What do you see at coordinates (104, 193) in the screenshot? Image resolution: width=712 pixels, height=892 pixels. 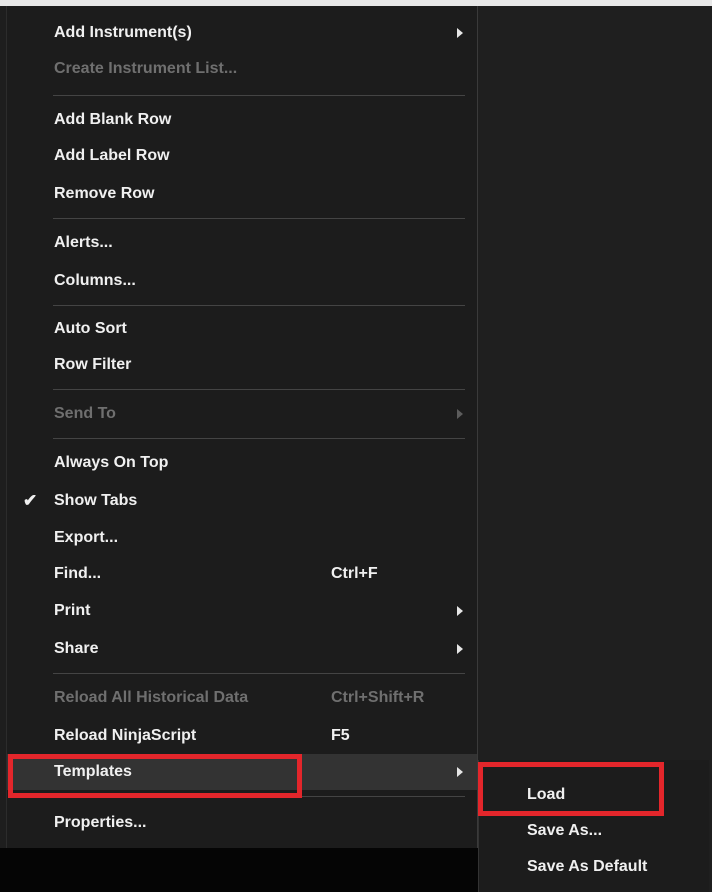 I see `menu-item-label: Remove Row` at bounding box center [104, 193].